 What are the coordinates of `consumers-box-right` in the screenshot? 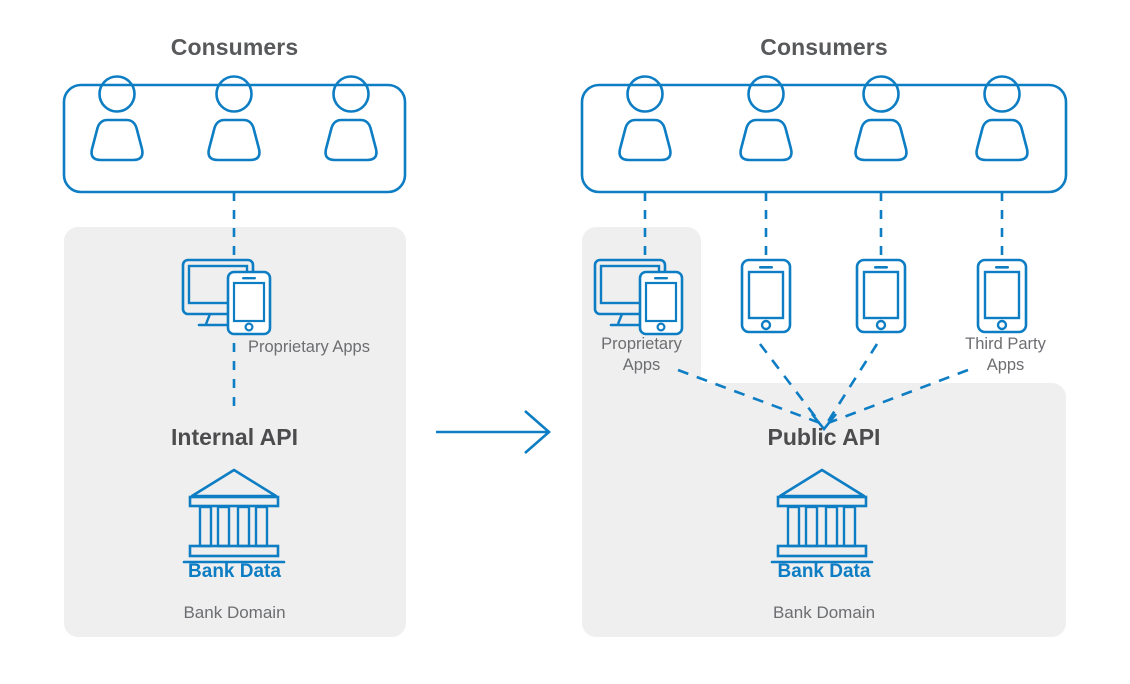 It's located at (824, 138).